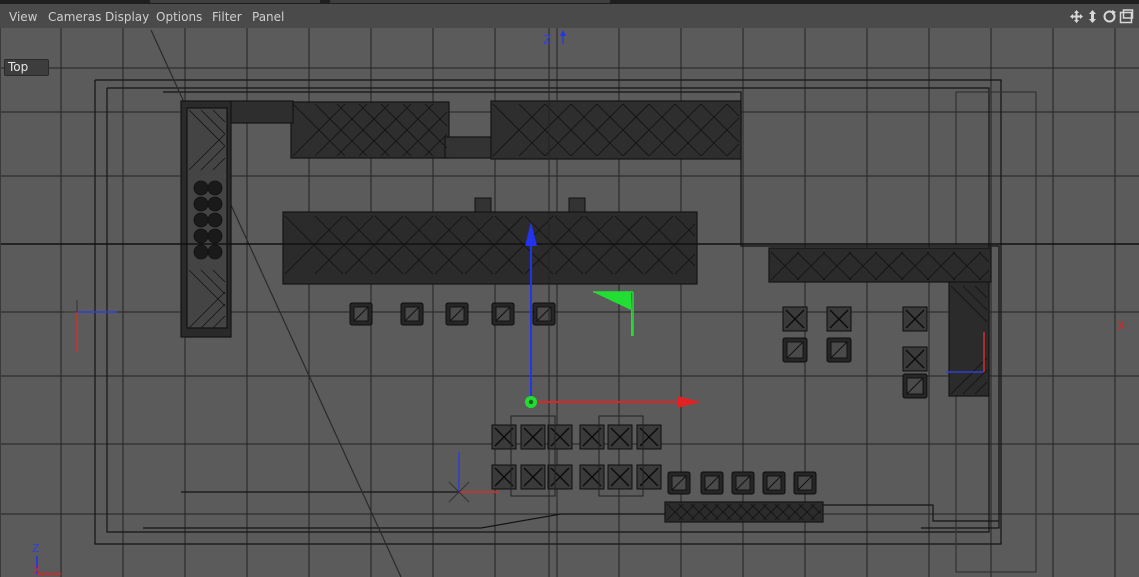 This screenshot has width=1139, height=577. I want to click on menu-options: Options, so click(179, 17).